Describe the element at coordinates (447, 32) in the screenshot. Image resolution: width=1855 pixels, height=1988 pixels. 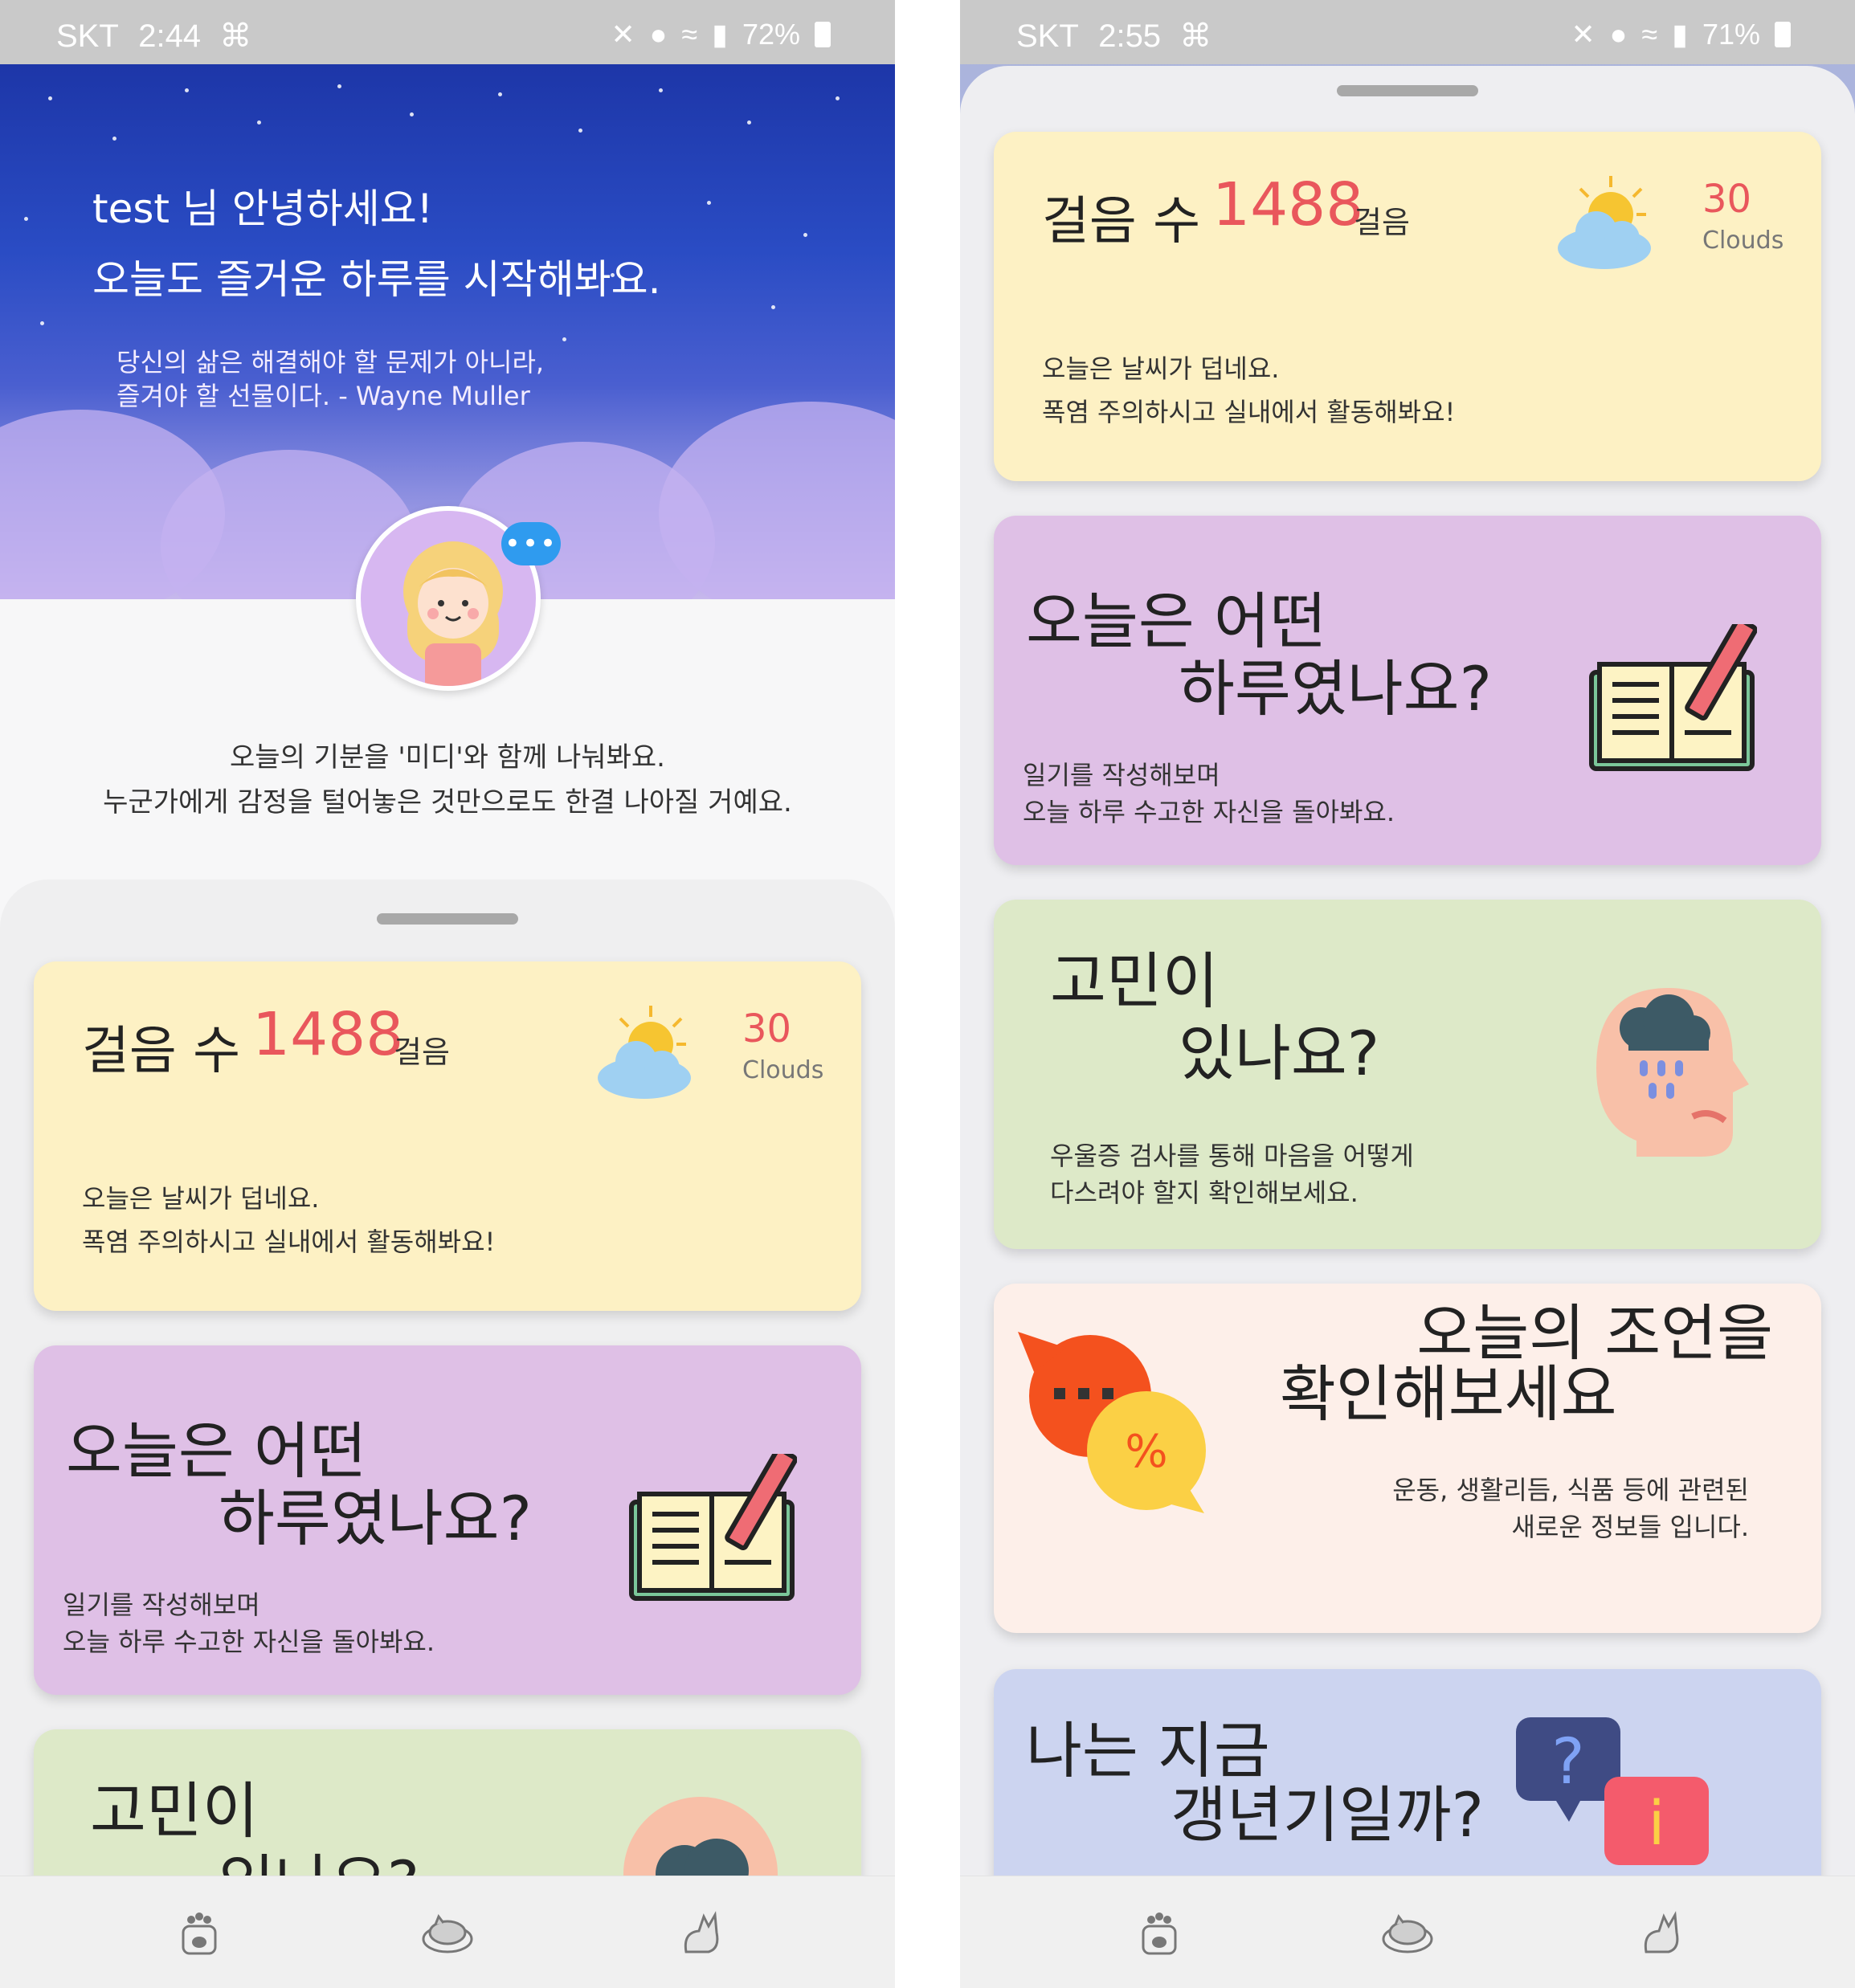
I see `status-bar: SKT 2:44 ⌘ ✕ ● ≈ ▮ 72%` at that location.